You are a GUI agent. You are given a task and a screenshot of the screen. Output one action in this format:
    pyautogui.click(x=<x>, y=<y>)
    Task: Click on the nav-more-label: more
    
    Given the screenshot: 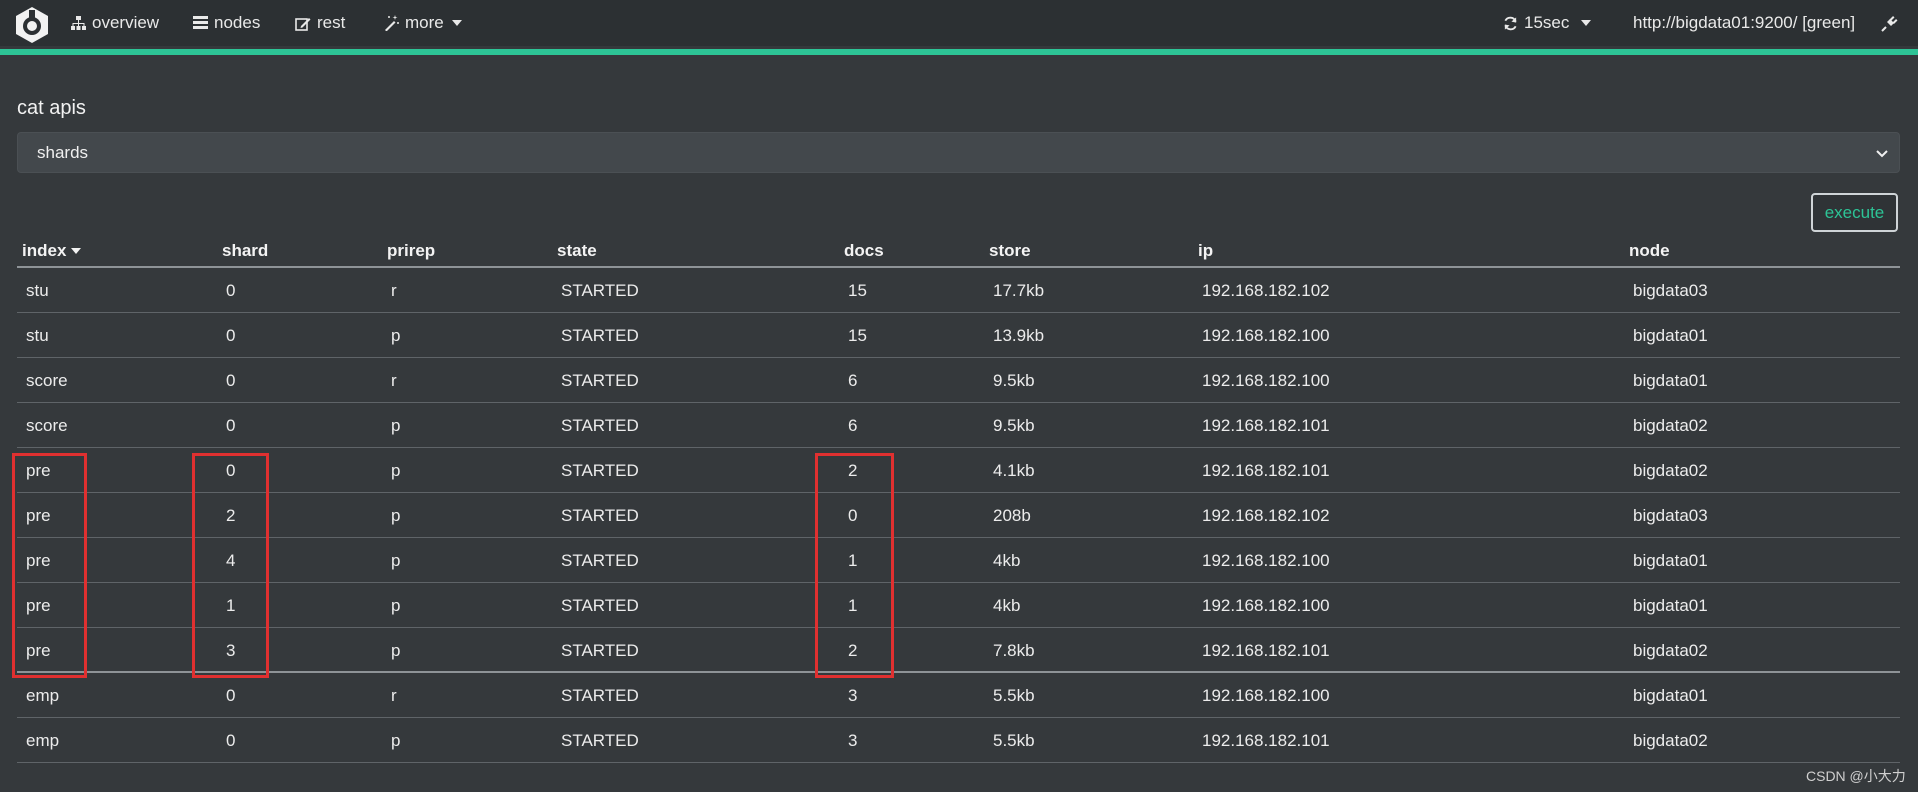 What is the action you would take?
    pyautogui.click(x=424, y=22)
    